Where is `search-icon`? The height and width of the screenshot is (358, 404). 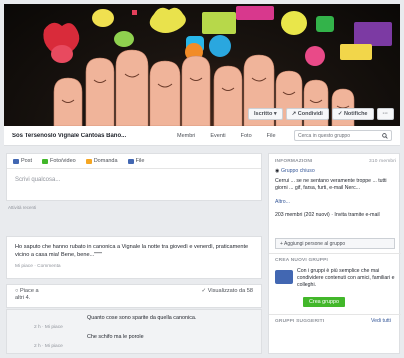
search-icon is located at coordinates (385, 135).